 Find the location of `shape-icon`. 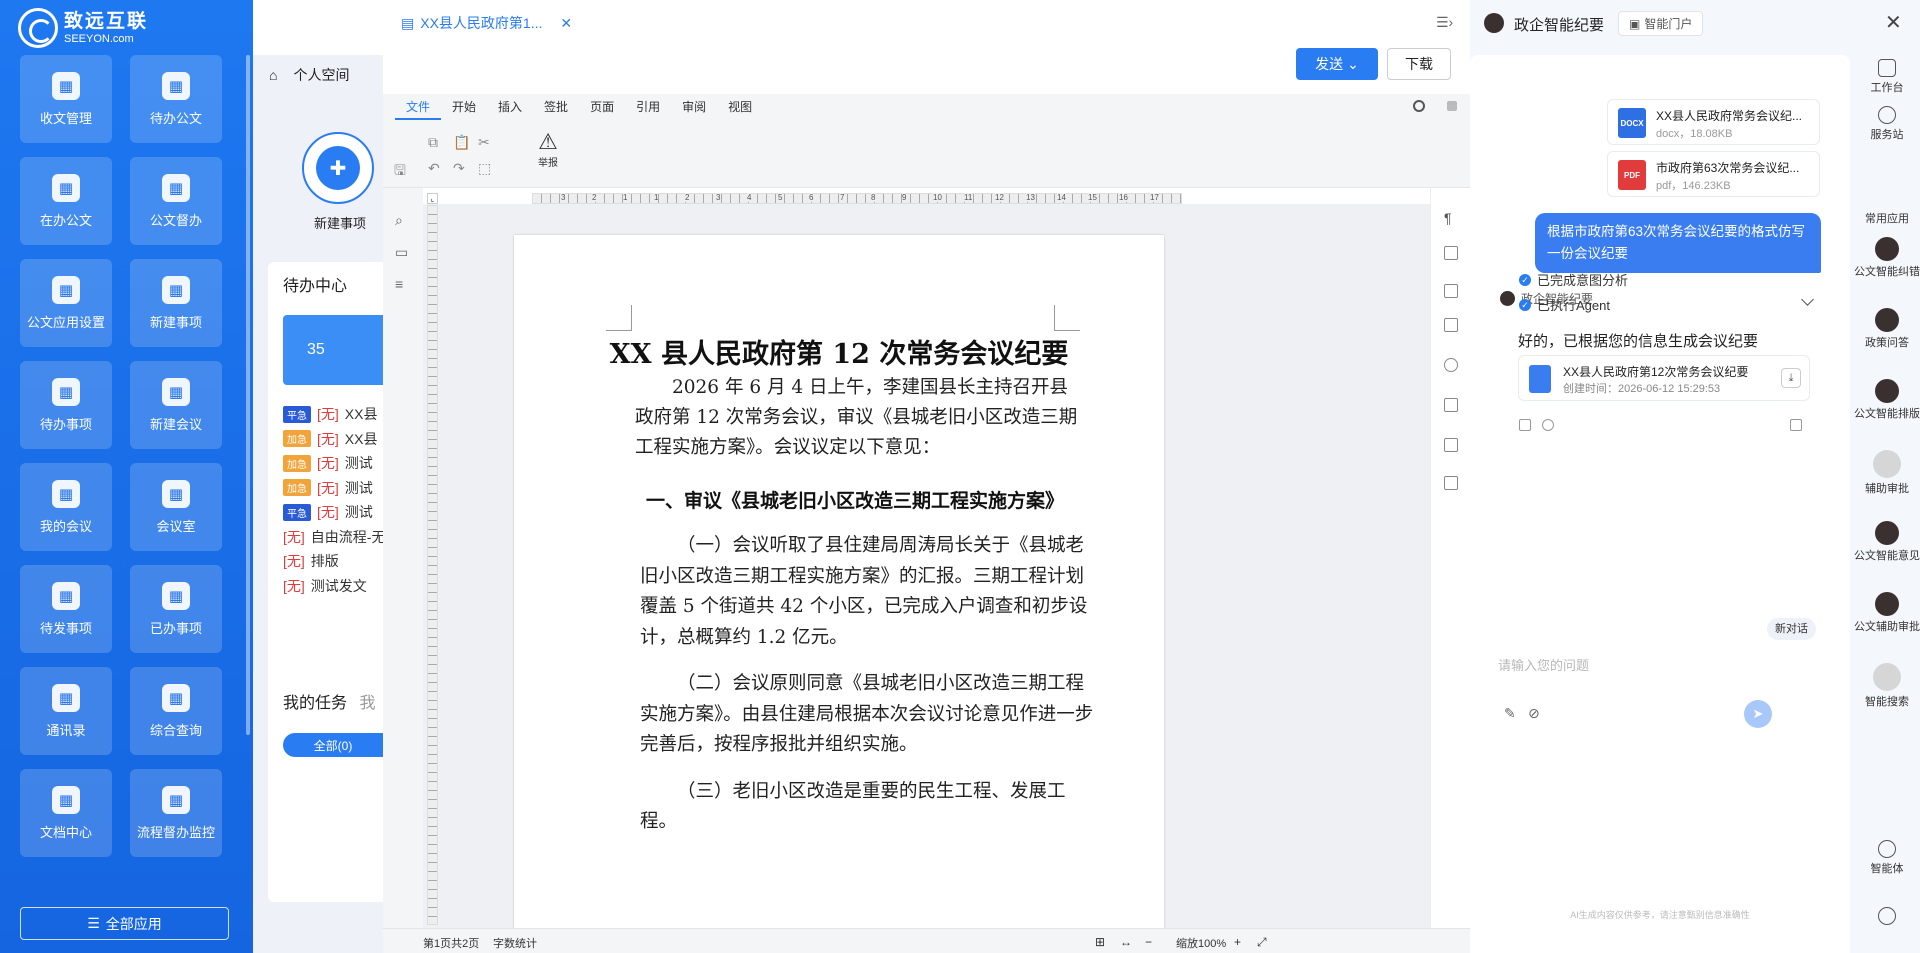

shape-icon is located at coordinates (1451, 365).